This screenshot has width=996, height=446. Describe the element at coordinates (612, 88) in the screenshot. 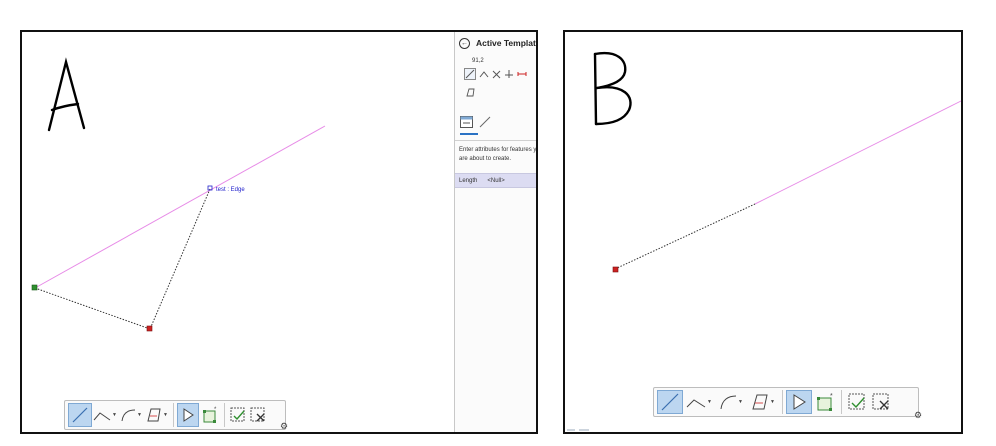

I see `handwritten-letter-b` at that location.